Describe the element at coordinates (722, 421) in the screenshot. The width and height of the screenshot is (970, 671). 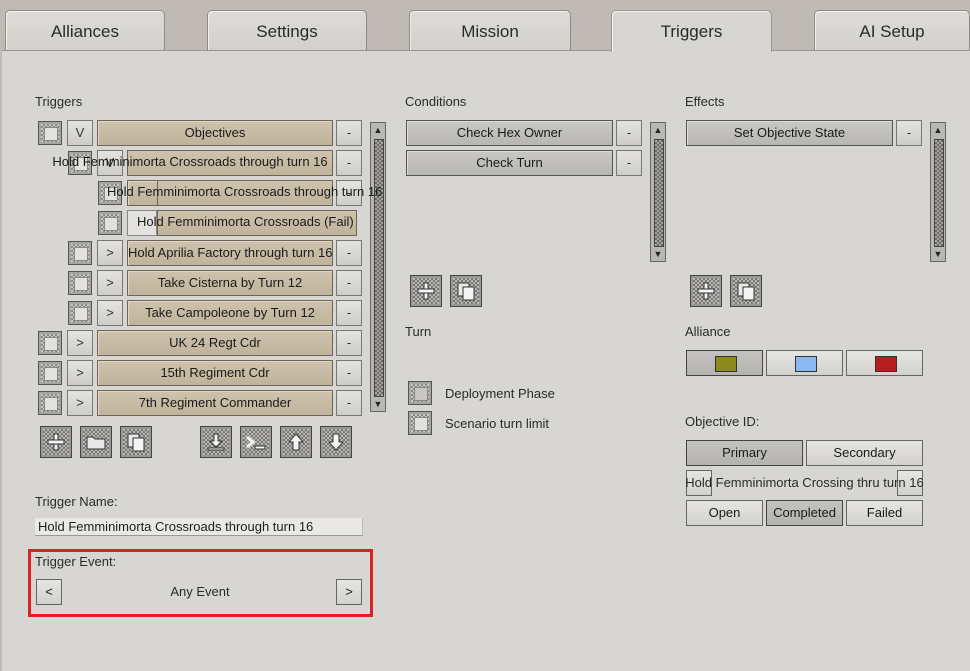
I see `objective-id-label: Objective ID:` at that location.